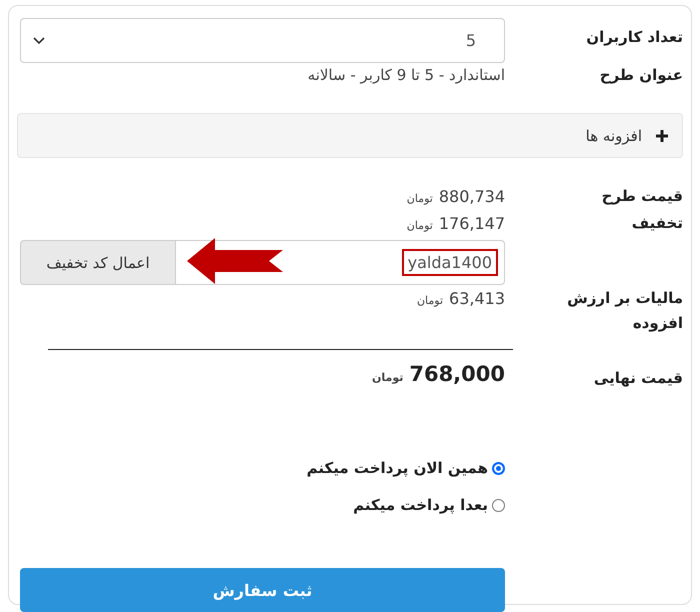 The height and width of the screenshot is (612, 700). I want to click on amount-value: 768,000, so click(457, 374).